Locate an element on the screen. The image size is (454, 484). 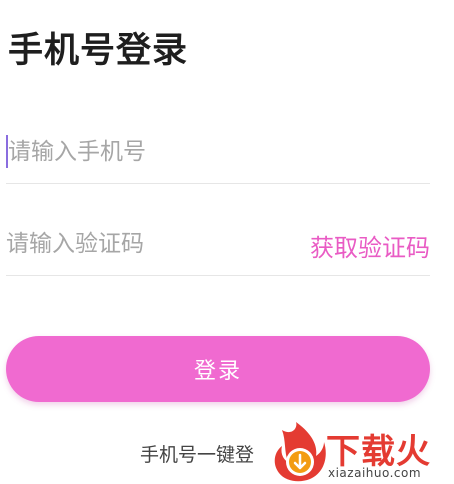
login-button: 登录 is located at coordinates (218, 369).